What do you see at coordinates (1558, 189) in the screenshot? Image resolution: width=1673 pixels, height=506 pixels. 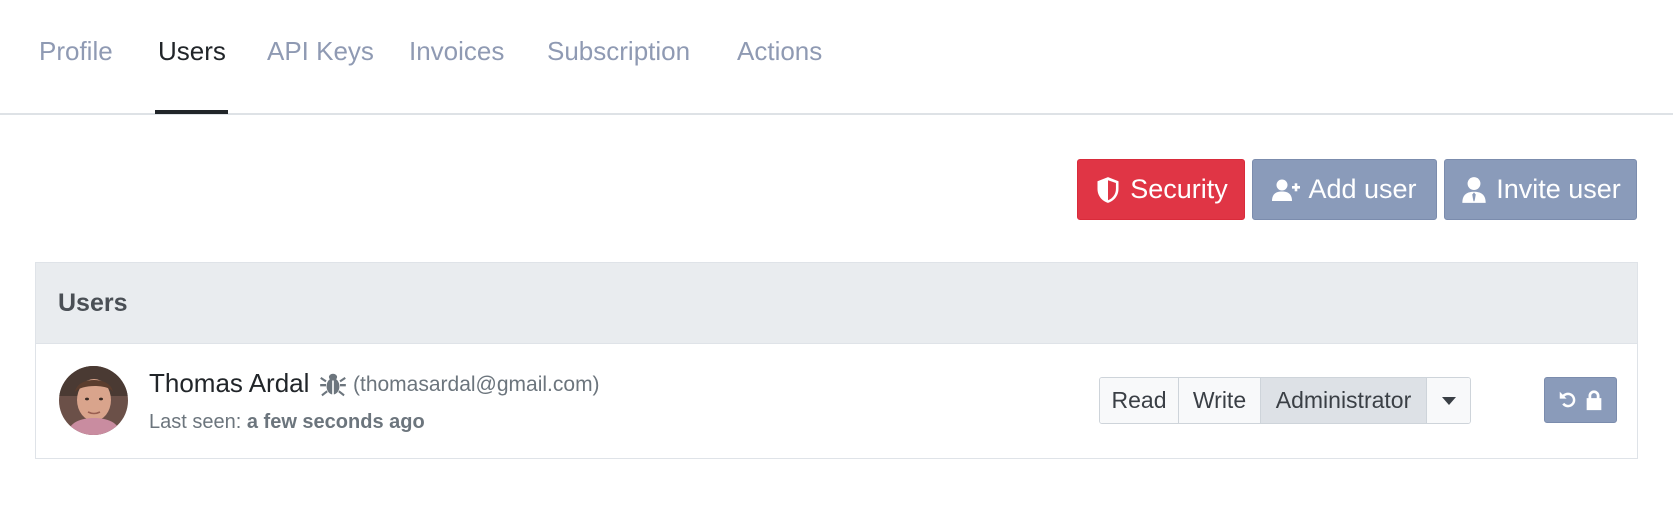 I see `invite-user-button-label: Invite user` at bounding box center [1558, 189].